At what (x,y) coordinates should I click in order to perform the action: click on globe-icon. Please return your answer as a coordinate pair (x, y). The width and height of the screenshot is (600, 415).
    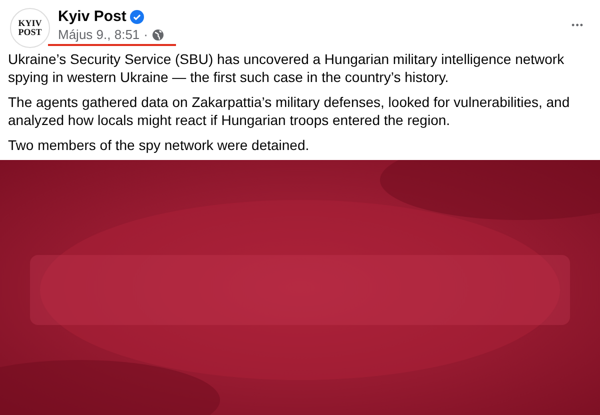
    Looking at the image, I should click on (158, 34).